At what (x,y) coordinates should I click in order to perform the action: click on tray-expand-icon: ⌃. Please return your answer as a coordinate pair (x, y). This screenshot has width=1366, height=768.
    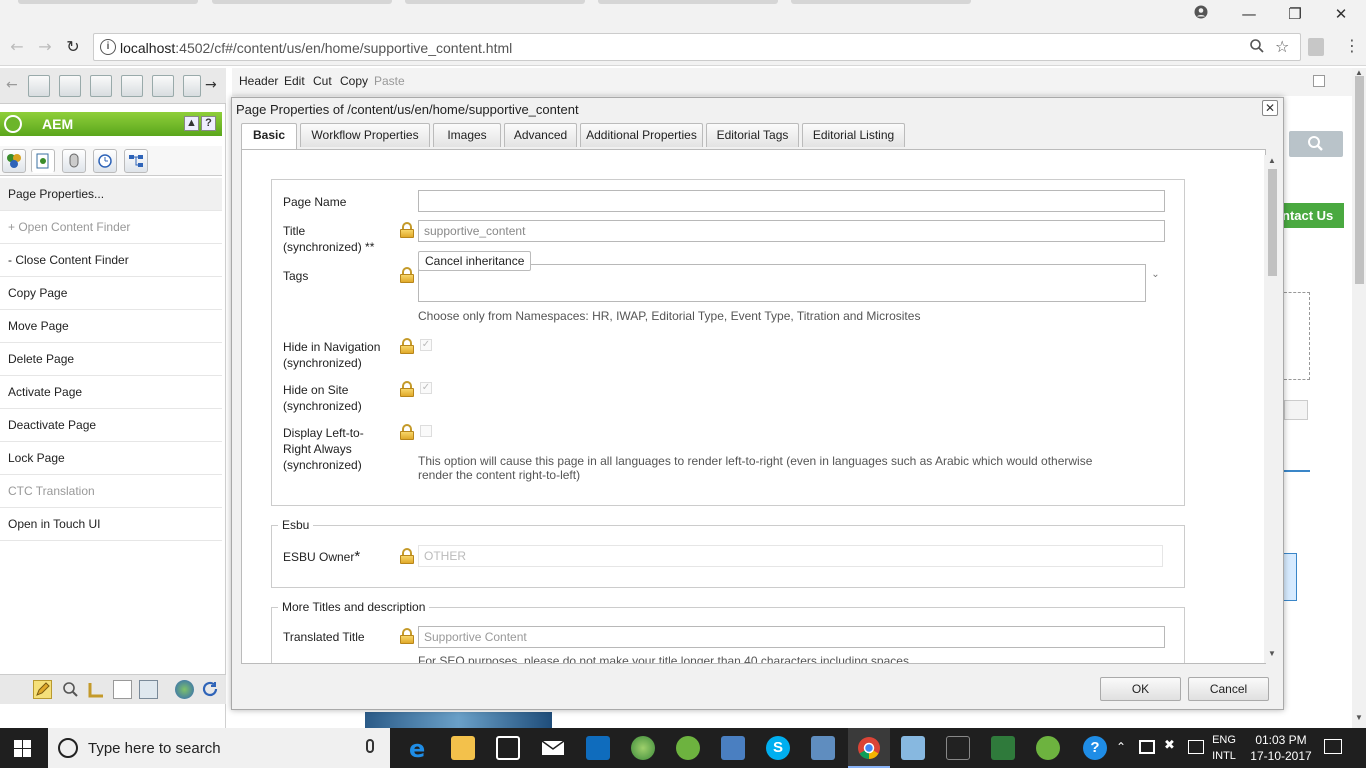
    Looking at the image, I should click on (1121, 747).